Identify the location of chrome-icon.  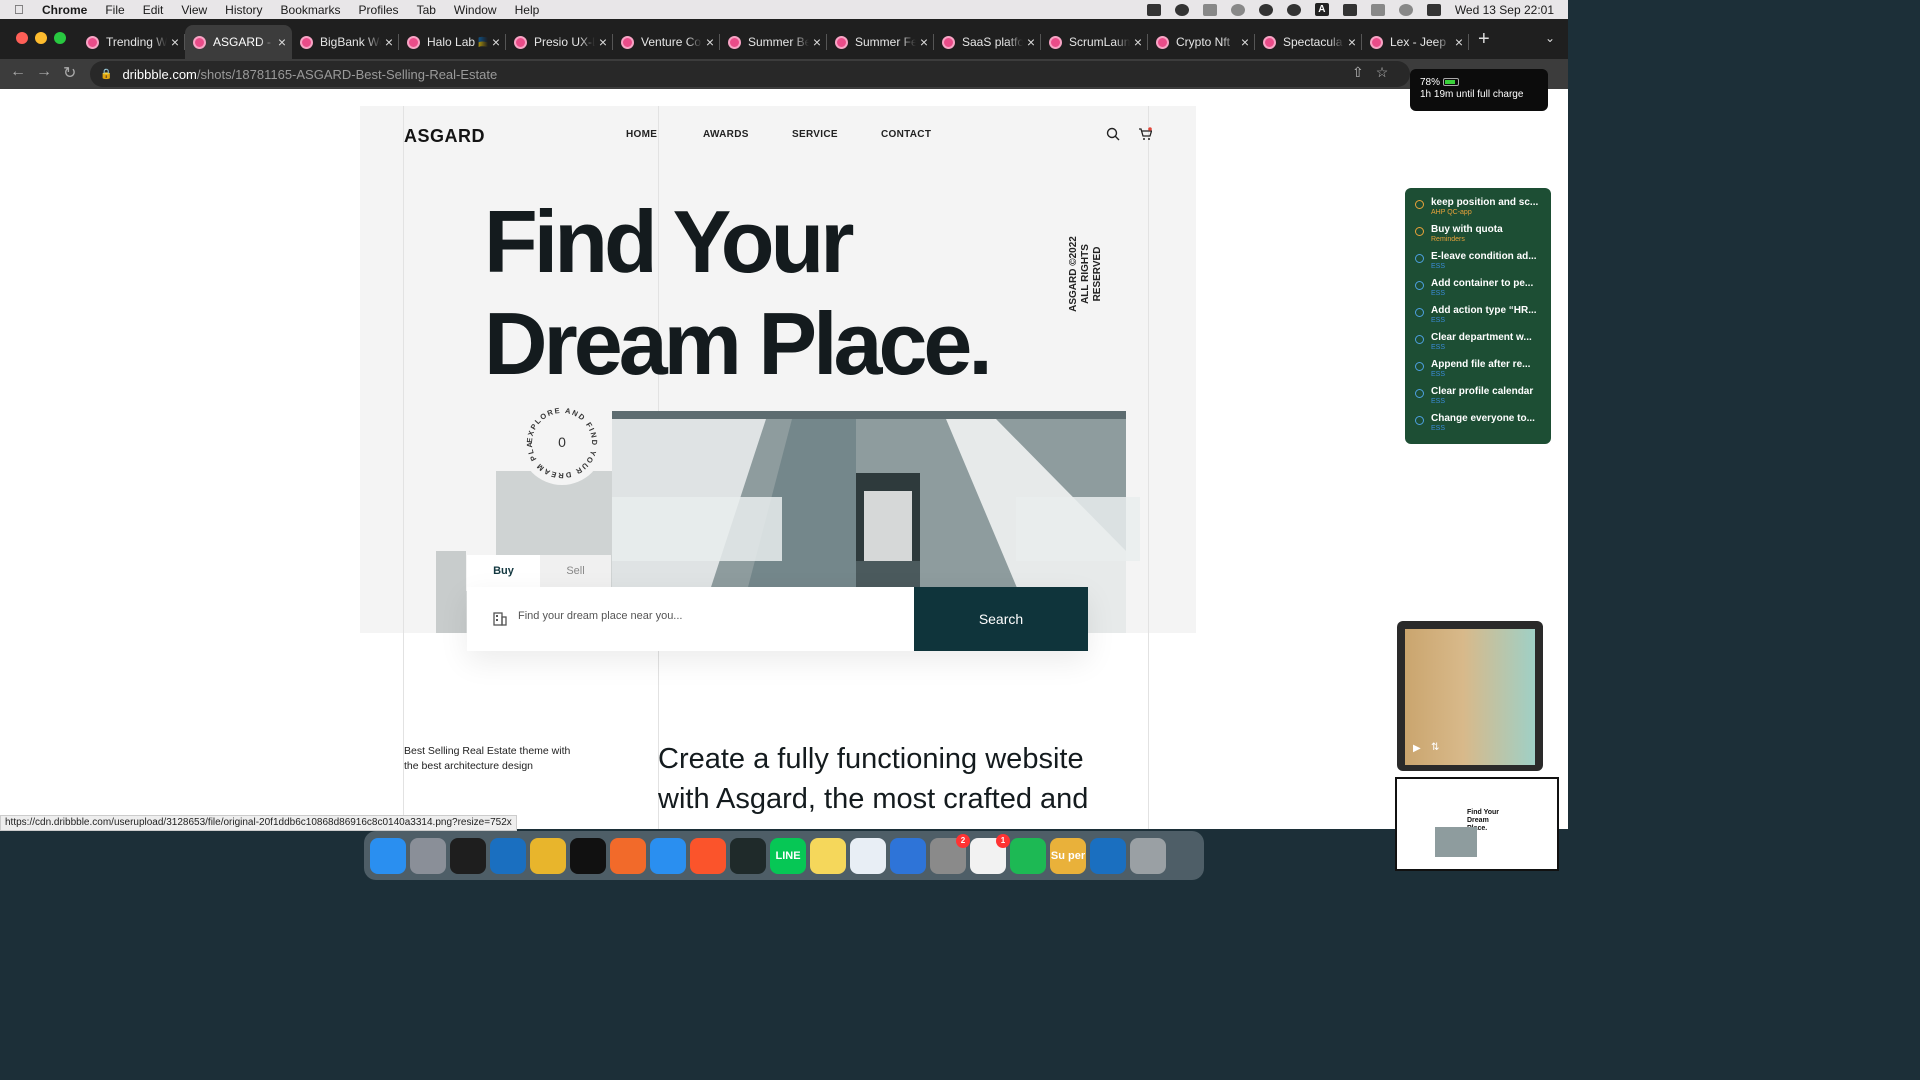
(548, 855).